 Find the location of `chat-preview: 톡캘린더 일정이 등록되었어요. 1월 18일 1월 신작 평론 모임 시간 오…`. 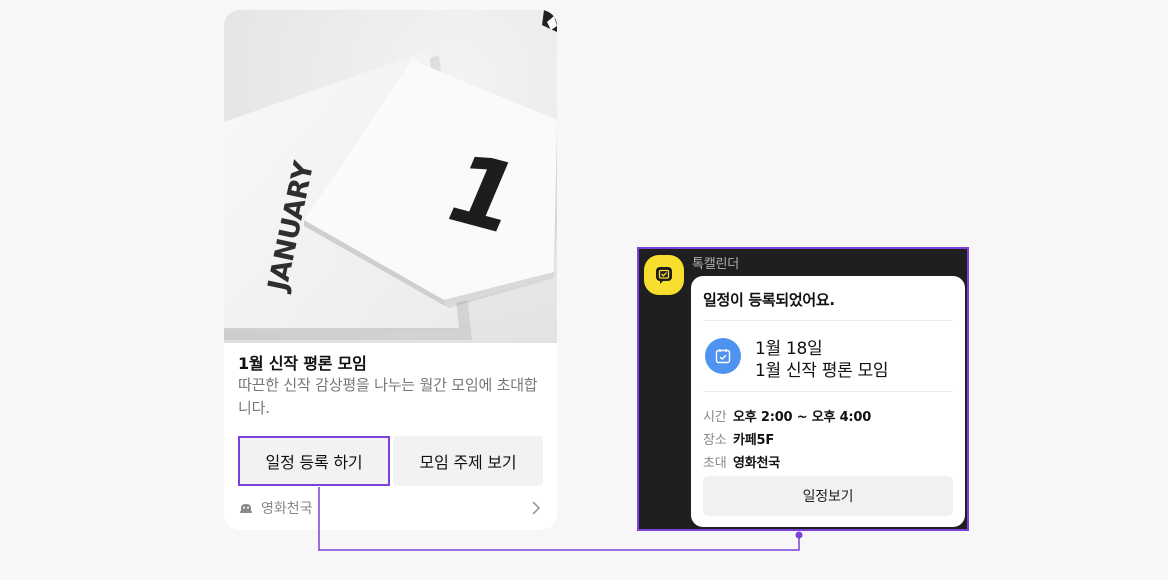

chat-preview: 톡캘린더 일정이 등록되었어요. 1월 18일 1월 신작 평론 모임 시간 오… is located at coordinates (803, 389).